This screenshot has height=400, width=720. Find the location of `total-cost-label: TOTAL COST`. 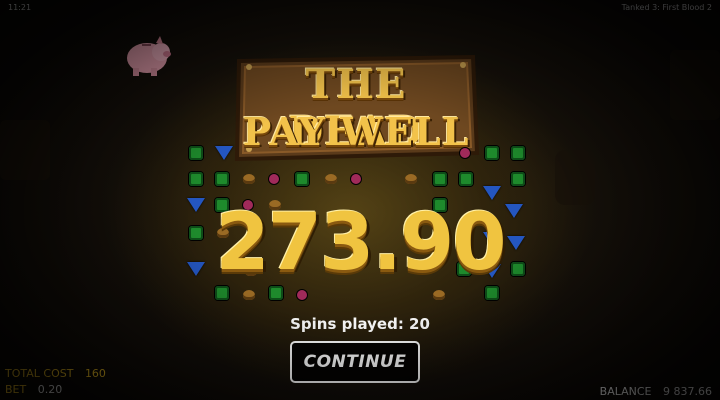

total-cost-label: TOTAL COST is located at coordinates (39, 373).